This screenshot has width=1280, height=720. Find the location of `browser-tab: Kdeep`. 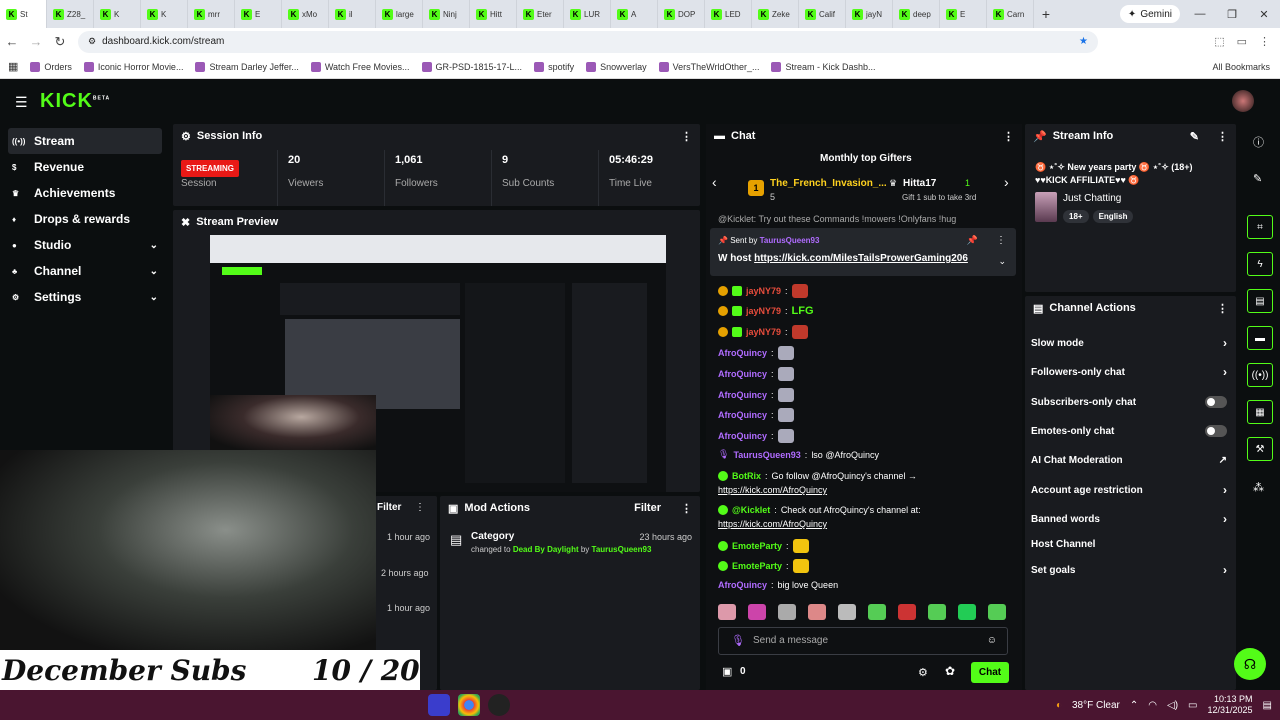

browser-tab: Kdeep is located at coordinates (916, 14).